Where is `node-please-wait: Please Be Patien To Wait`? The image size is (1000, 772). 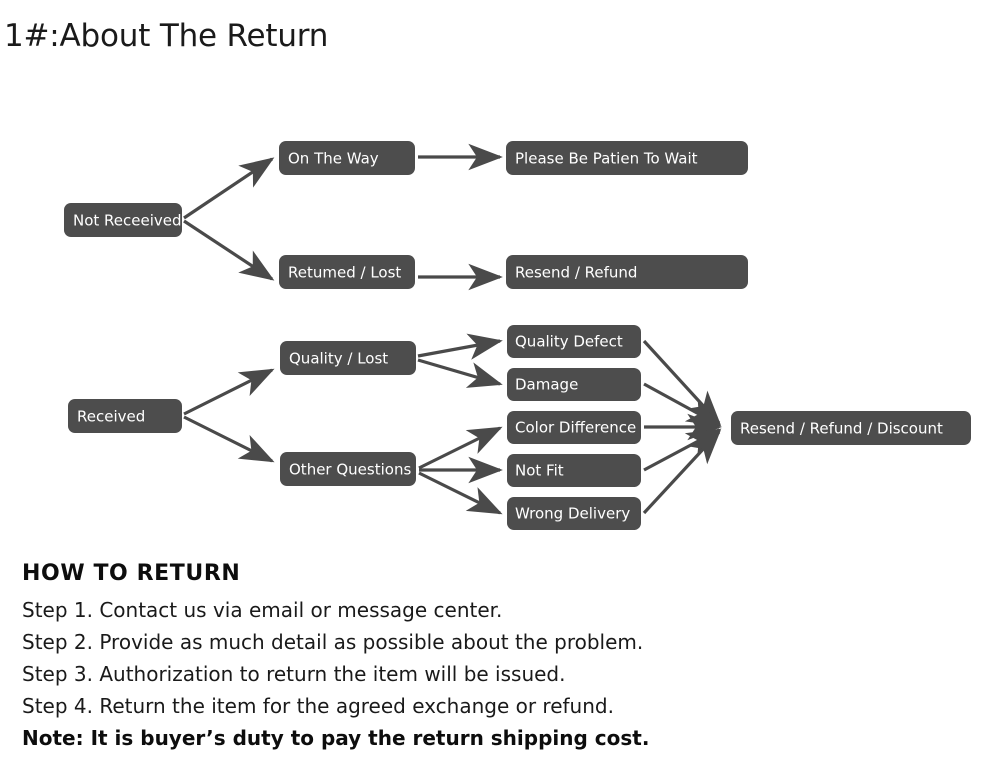
node-please-wait: Please Be Patien To Wait is located at coordinates (627, 158).